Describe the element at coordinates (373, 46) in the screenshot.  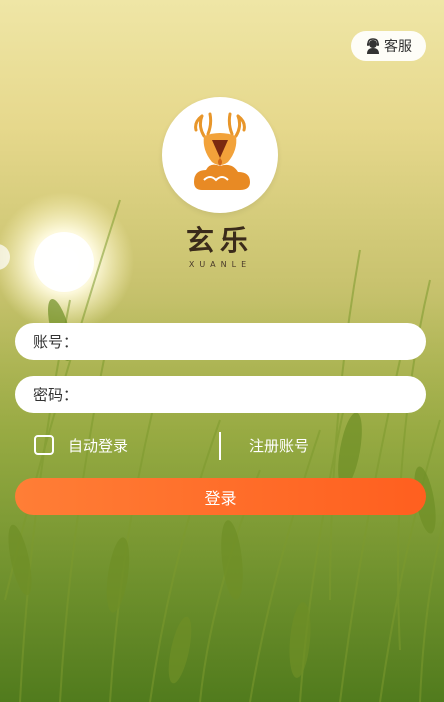
I see `agent-icon` at that location.